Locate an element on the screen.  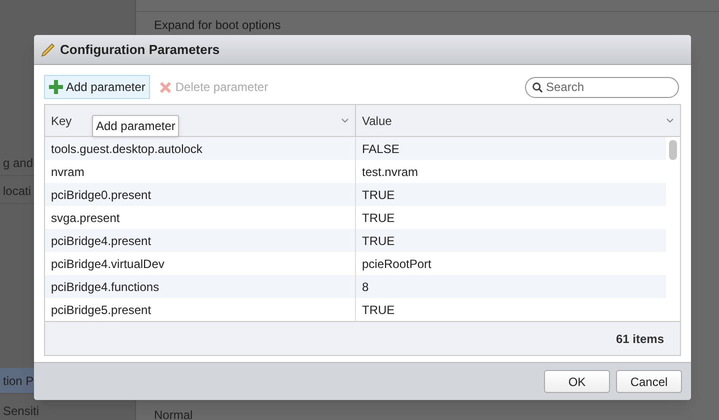
scrollbar-thumb is located at coordinates (673, 150).